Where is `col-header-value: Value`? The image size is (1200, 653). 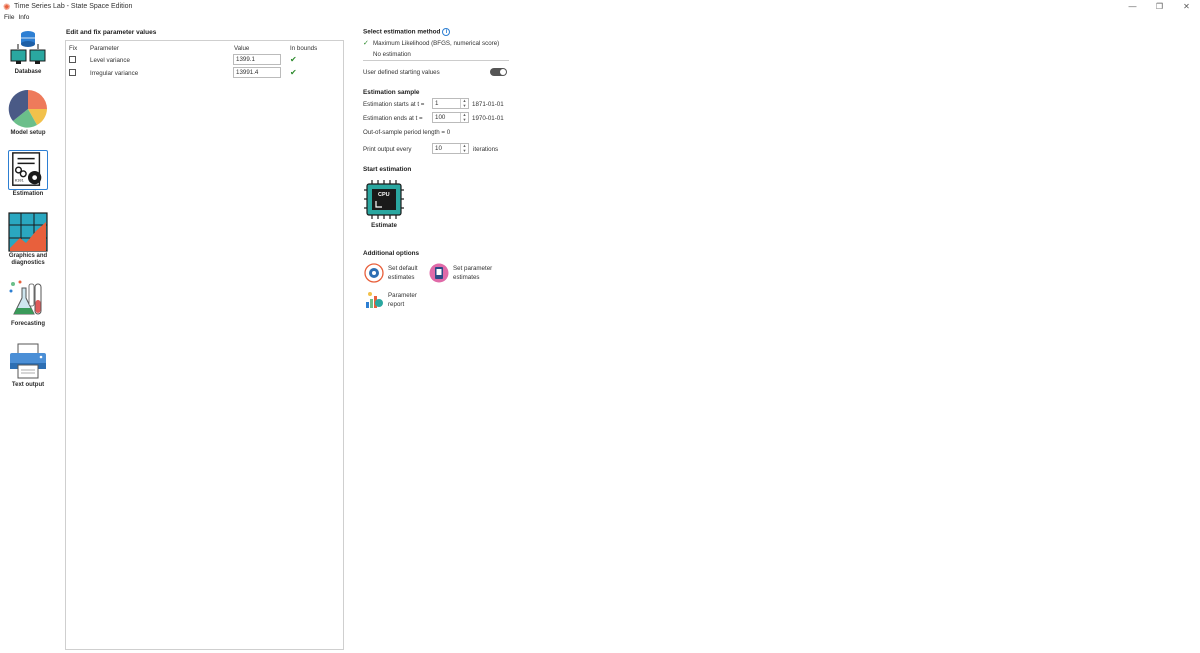
col-header-value: Value is located at coordinates (242, 48).